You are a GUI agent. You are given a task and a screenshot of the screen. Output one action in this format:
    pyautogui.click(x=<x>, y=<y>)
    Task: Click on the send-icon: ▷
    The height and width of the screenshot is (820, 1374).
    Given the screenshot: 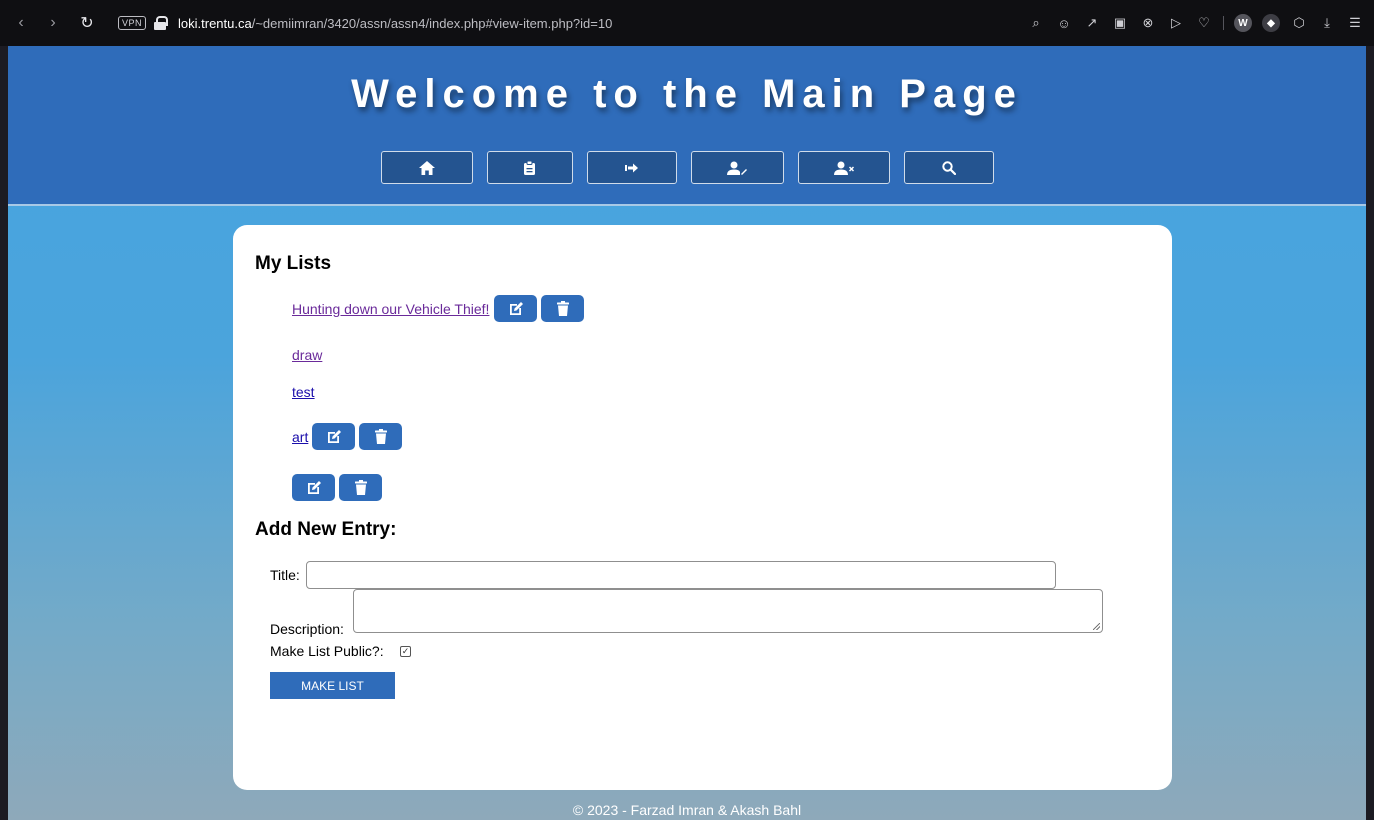 What is the action you would take?
    pyautogui.click(x=1176, y=23)
    